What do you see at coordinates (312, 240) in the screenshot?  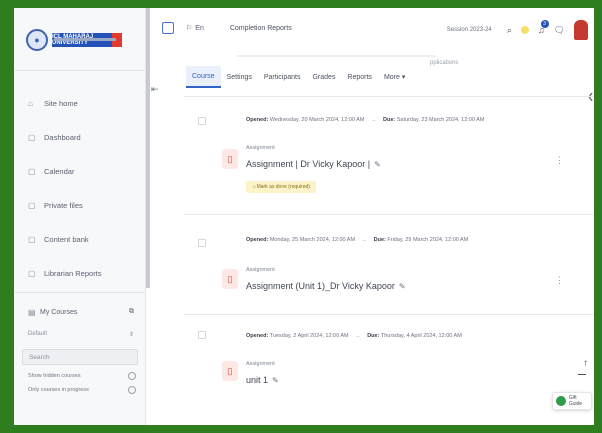 I see `opened-date: Monday, 25 March 2024, 12:00 AM` at bounding box center [312, 240].